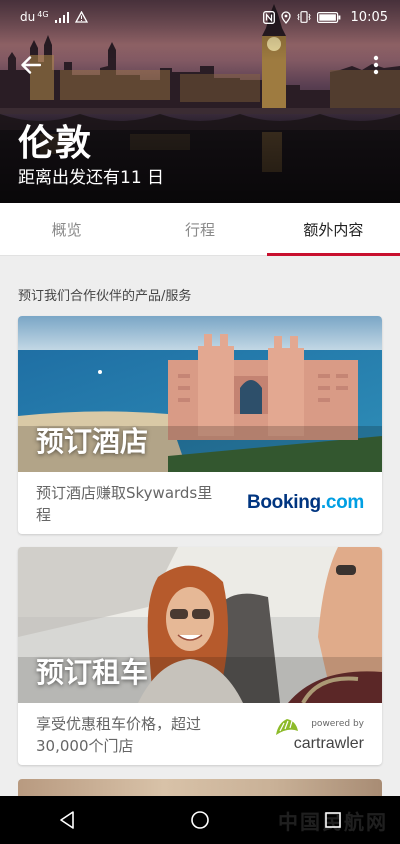 The image size is (400, 844). I want to click on hotel-card-title: 预订酒店, so click(92, 441).